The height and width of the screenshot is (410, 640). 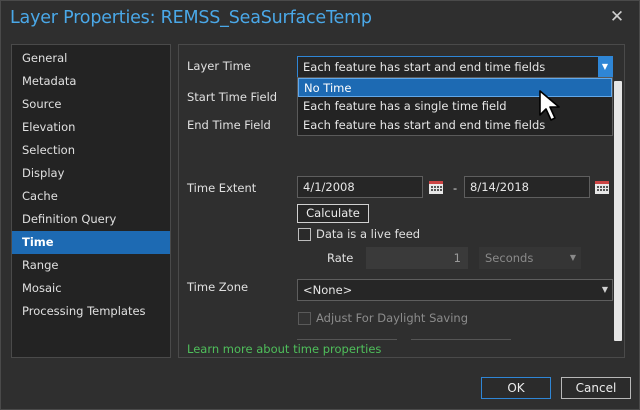 I want to click on nav-item-elevation: Elevation, so click(x=91, y=127).